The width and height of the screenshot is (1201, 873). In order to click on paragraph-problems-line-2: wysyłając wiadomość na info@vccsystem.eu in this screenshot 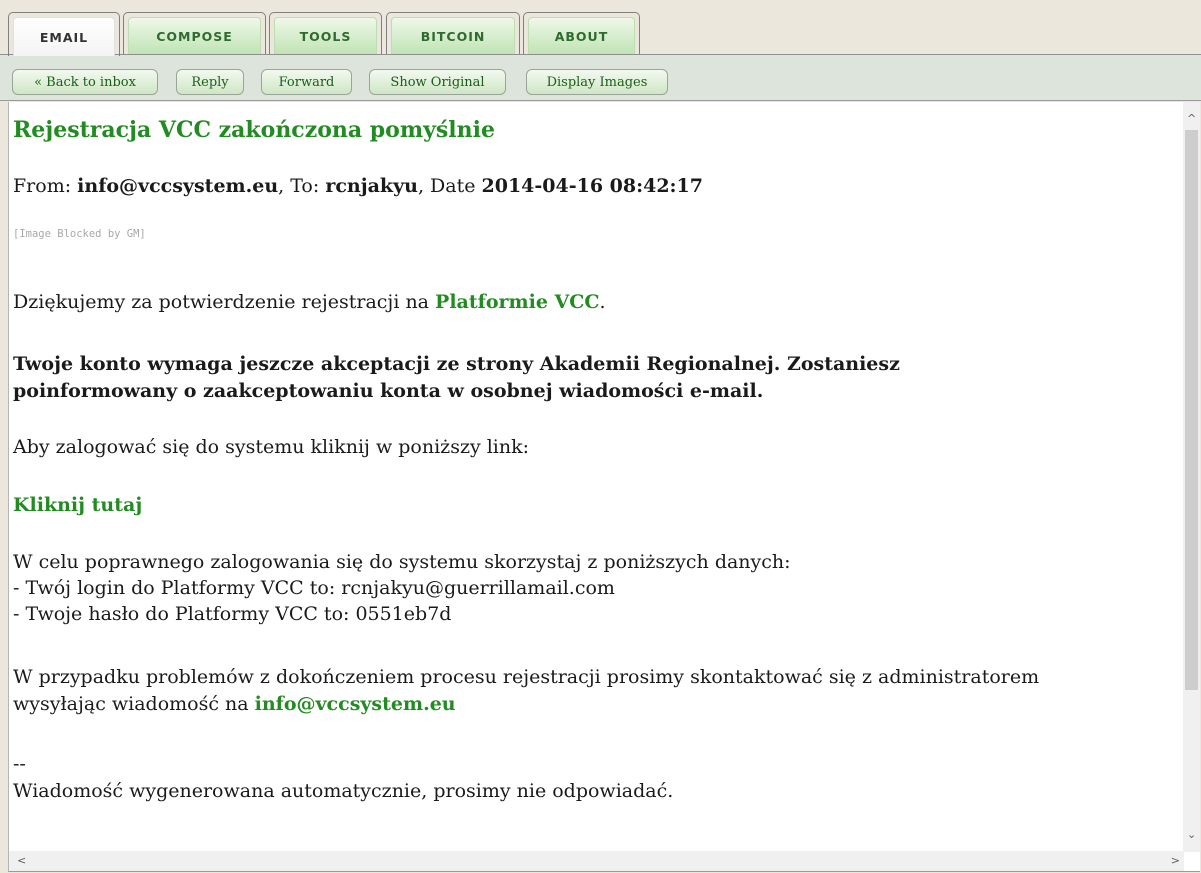, I will do `click(234, 704)`.